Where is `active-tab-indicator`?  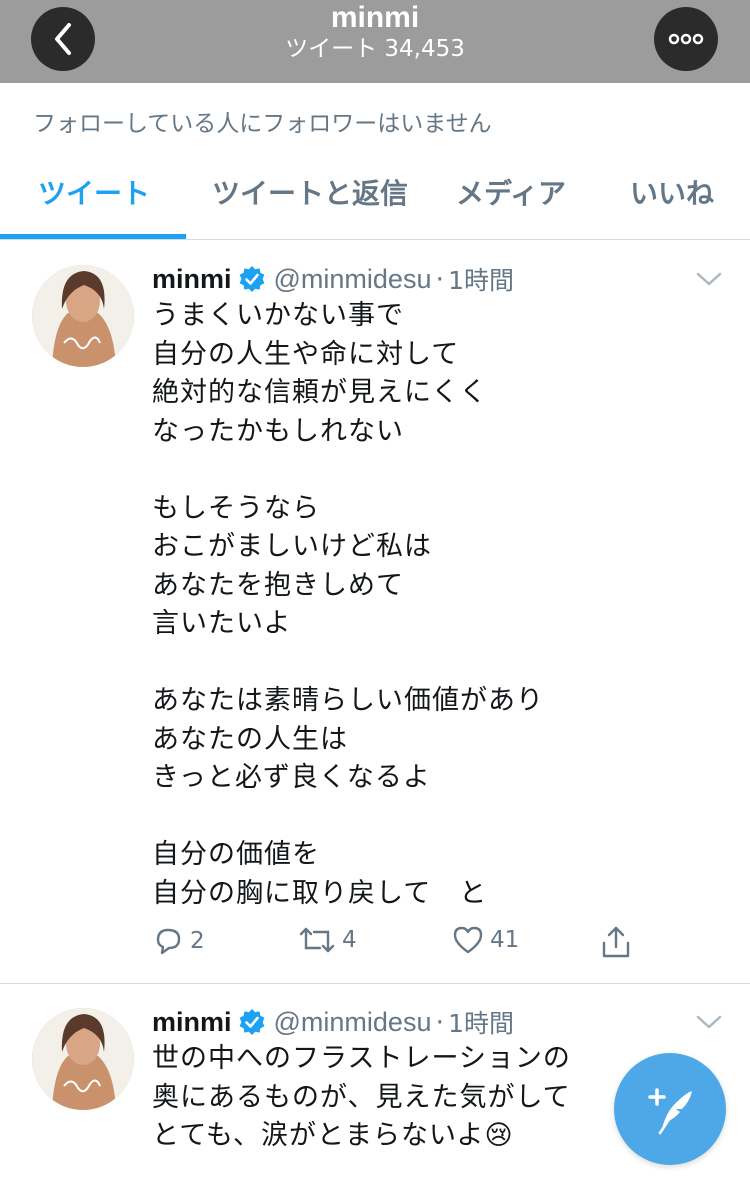
active-tab-indicator is located at coordinates (93, 236).